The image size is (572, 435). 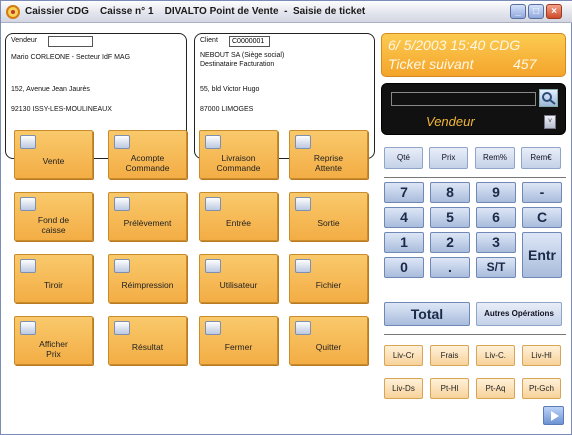 I want to click on key-7: 7, so click(x=404, y=192).